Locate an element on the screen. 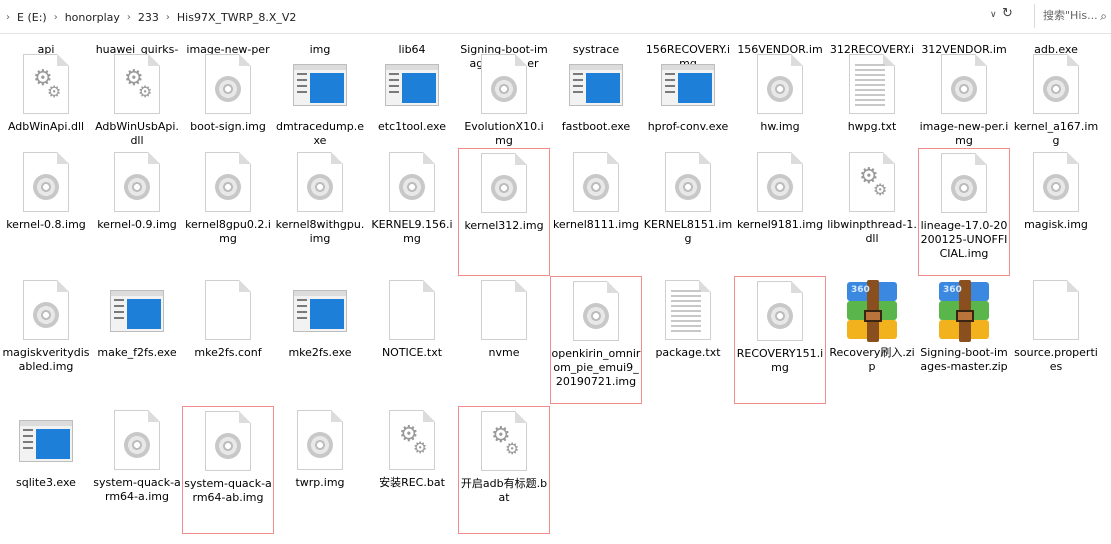 This screenshot has width=1111, height=544. file-item: RECOVERY151.img is located at coordinates (780, 340).